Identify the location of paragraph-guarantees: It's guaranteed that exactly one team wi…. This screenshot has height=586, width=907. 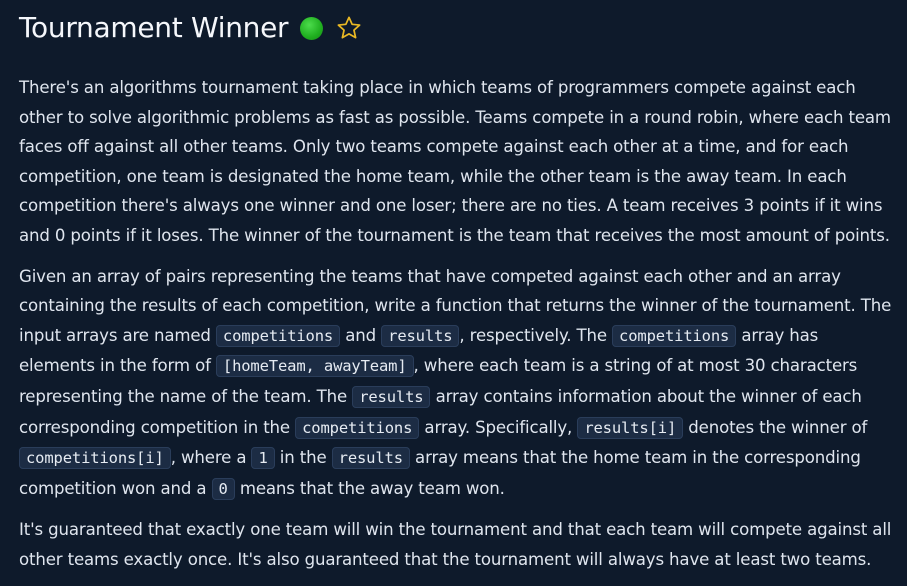
(455, 544).